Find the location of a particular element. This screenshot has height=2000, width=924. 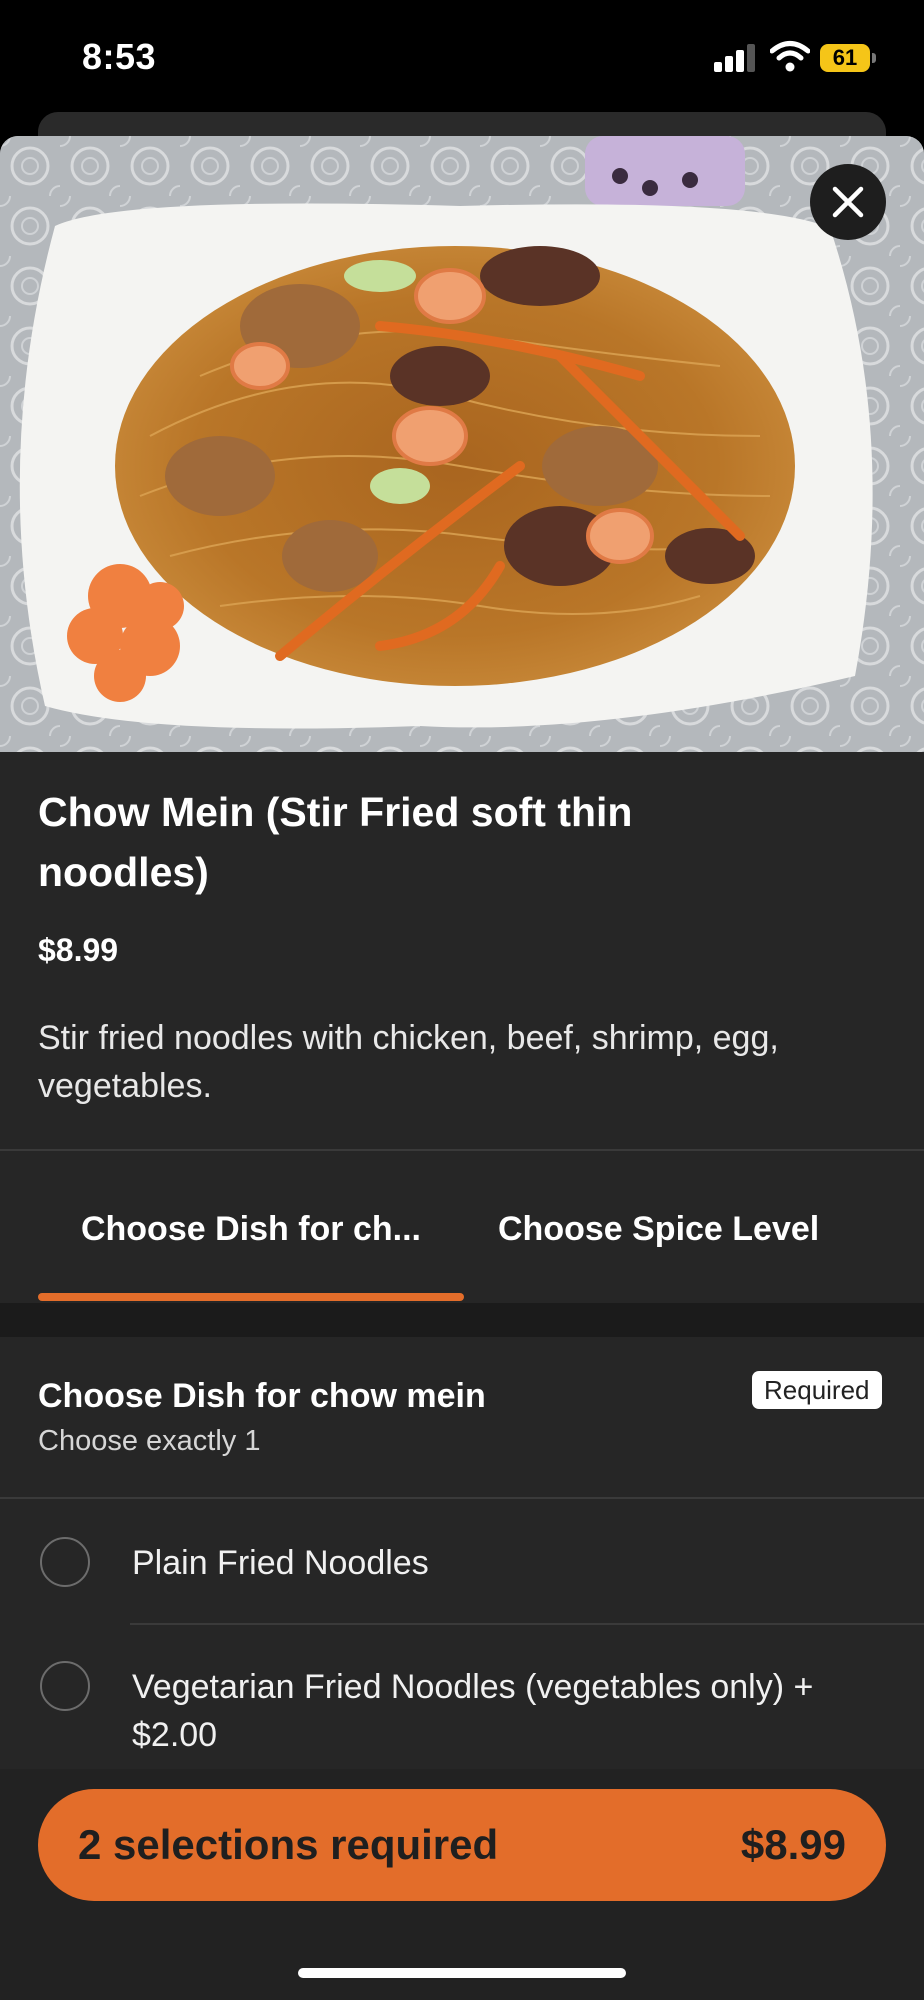

item-title: Chow Mein (Stir Fried soft thin noodles) is located at coordinates (335, 842).